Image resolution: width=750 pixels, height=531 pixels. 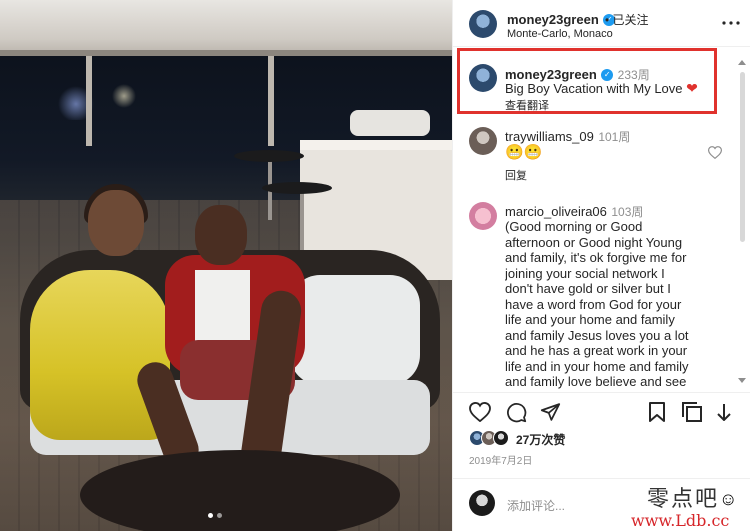 What do you see at coordinates (556, 211) in the screenshot?
I see `commenter-username: marcio_oliveira06` at bounding box center [556, 211].